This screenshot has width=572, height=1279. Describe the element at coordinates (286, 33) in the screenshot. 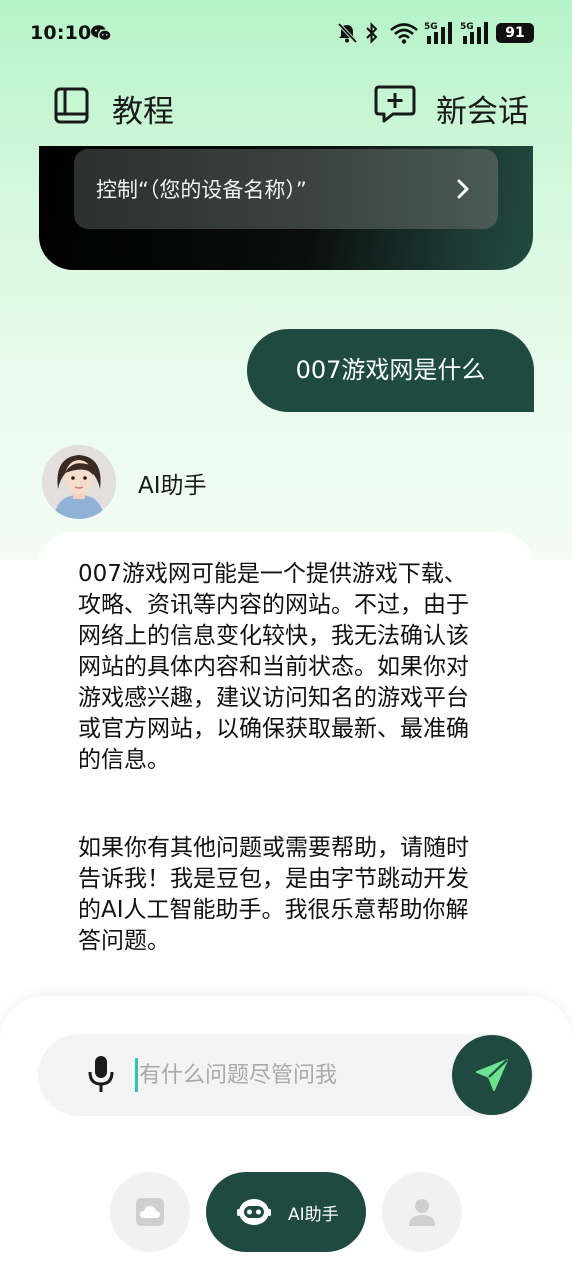

I see `status-bar: 10:10 5G 5G 91` at that location.